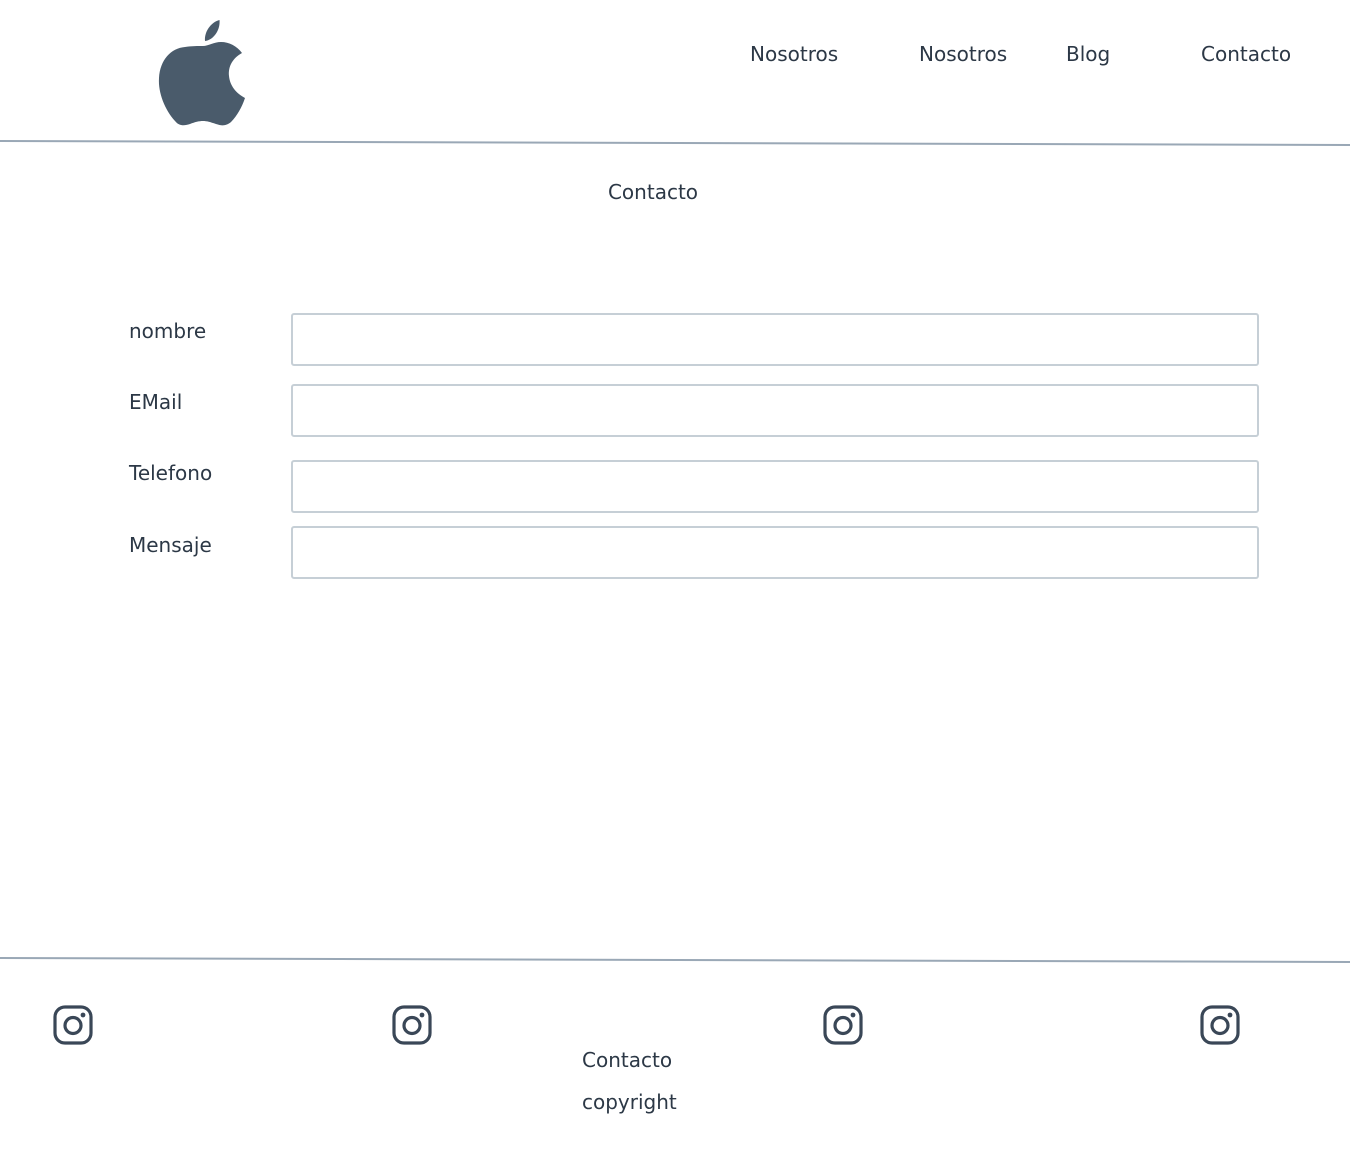 This screenshot has width=1350, height=1155. What do you see at coordinates (170, 545) in the screenshot?
I see `mensaje-label: Mensaje` at bounding box center [170, 545].